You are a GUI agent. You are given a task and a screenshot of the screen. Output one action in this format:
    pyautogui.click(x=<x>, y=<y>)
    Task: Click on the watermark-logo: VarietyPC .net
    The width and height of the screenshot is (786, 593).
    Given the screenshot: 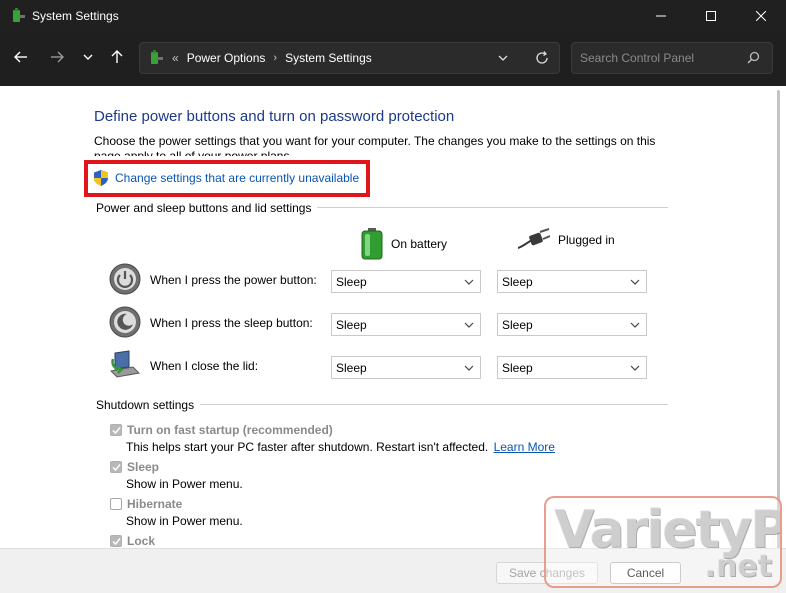 What is the action you would take?
    pyautogui.click(x=663, y=542)
    